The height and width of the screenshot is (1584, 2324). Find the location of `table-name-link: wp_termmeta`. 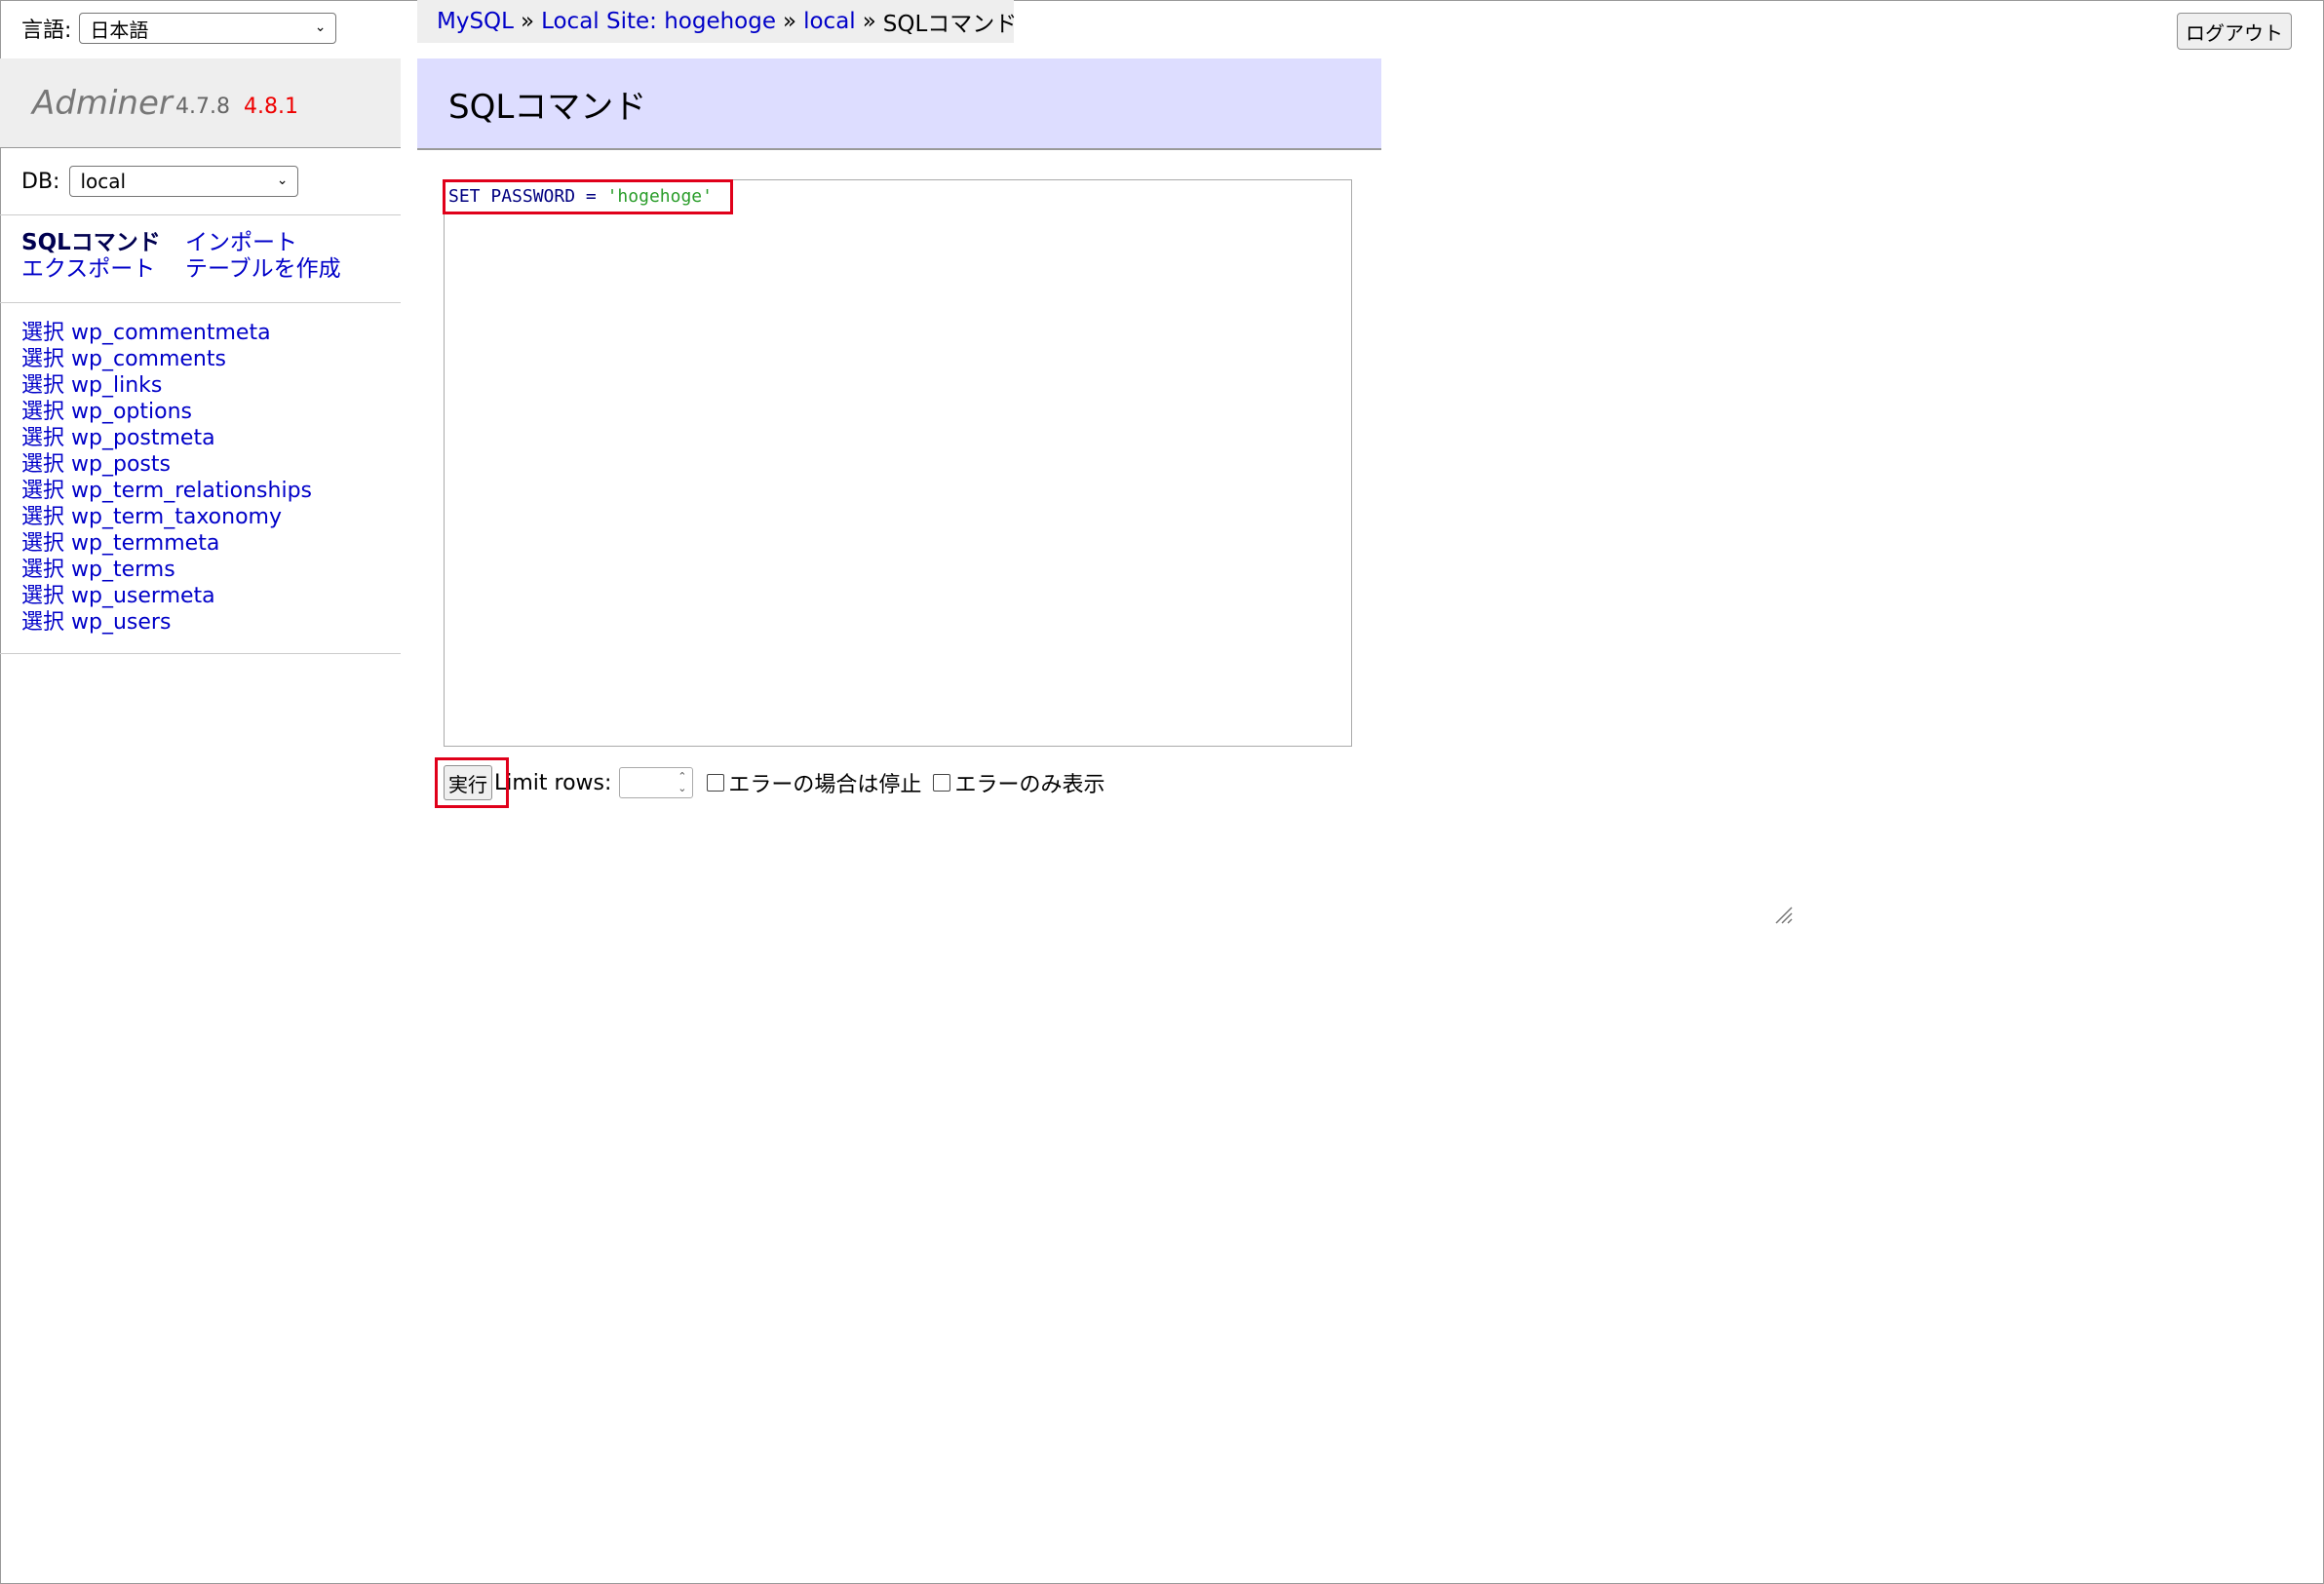

table-name-link: wp_termmeta is located at coordinates (145, 543).